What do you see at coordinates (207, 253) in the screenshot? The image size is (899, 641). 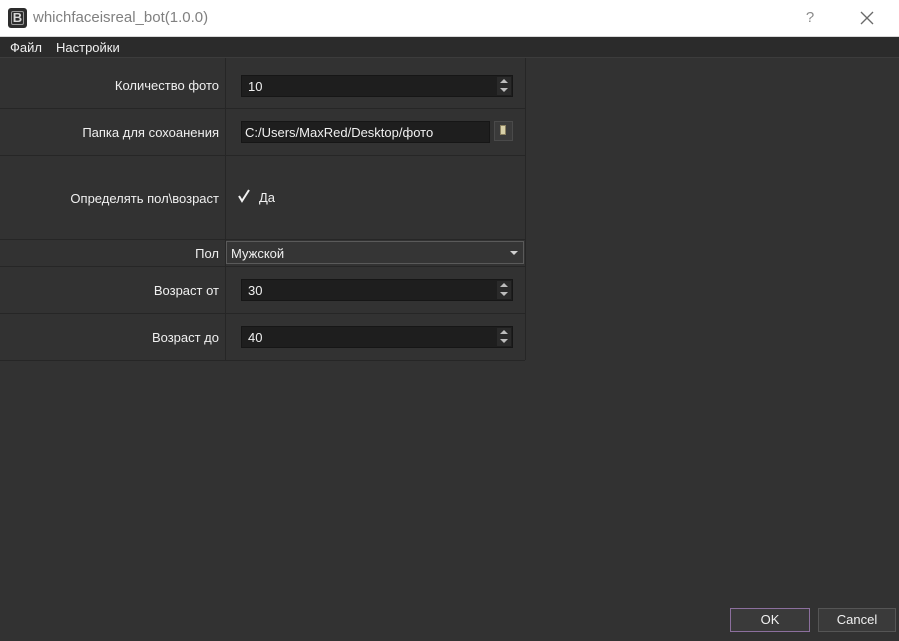 I see `gender-label: Пол` at bounding box center [207, 253].